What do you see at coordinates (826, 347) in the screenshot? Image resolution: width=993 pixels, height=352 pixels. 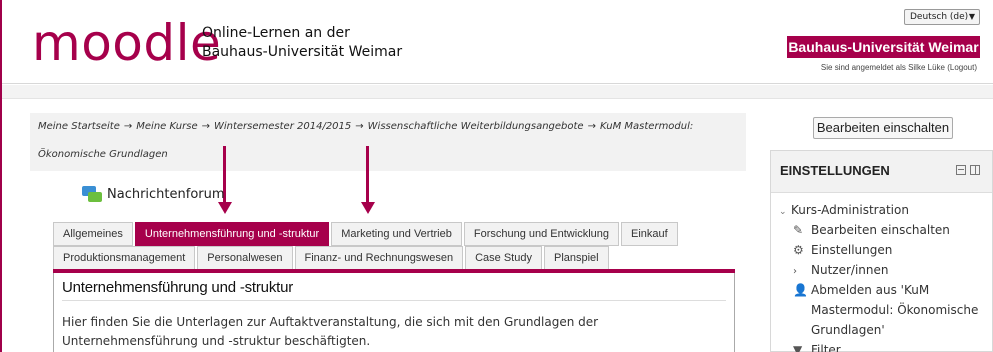 I see `menu-item-filter-label: Filter` at bounding box center [826, 347].